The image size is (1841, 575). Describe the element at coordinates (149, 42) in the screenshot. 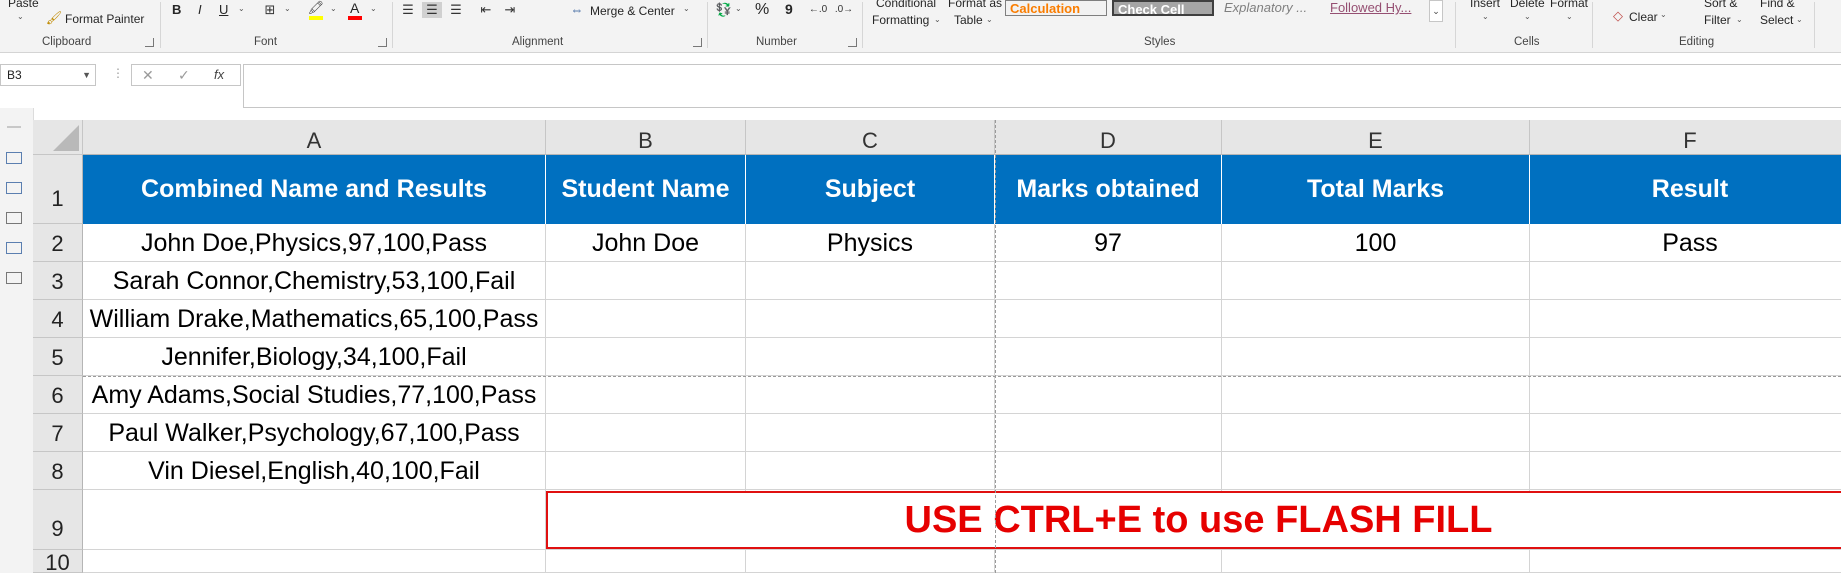

I see `clipboard-launcher-icon` at that location.